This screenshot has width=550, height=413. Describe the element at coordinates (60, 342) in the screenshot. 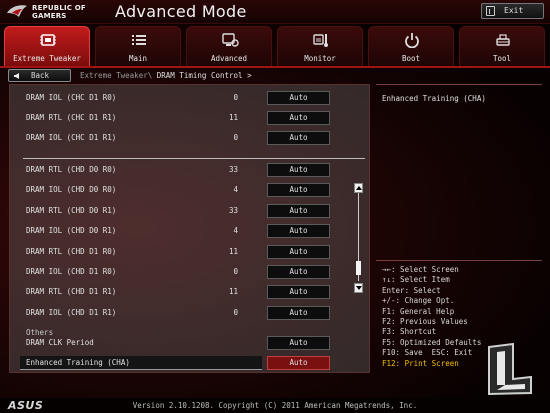

I see `setting-label: DRAM CLK Period` at that location.